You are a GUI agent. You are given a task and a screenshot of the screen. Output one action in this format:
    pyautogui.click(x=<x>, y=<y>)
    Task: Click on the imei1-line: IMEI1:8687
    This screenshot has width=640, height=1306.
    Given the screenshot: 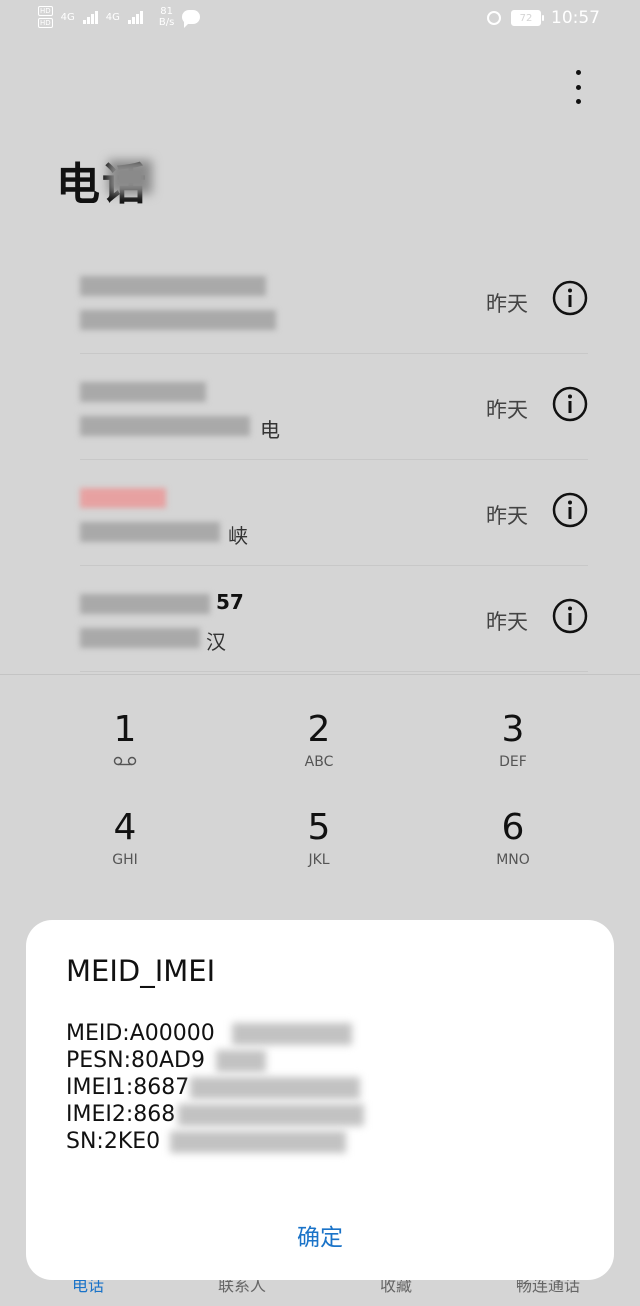 What is the action you would take?
    pyautogui.click(x=213, y=1087)
    